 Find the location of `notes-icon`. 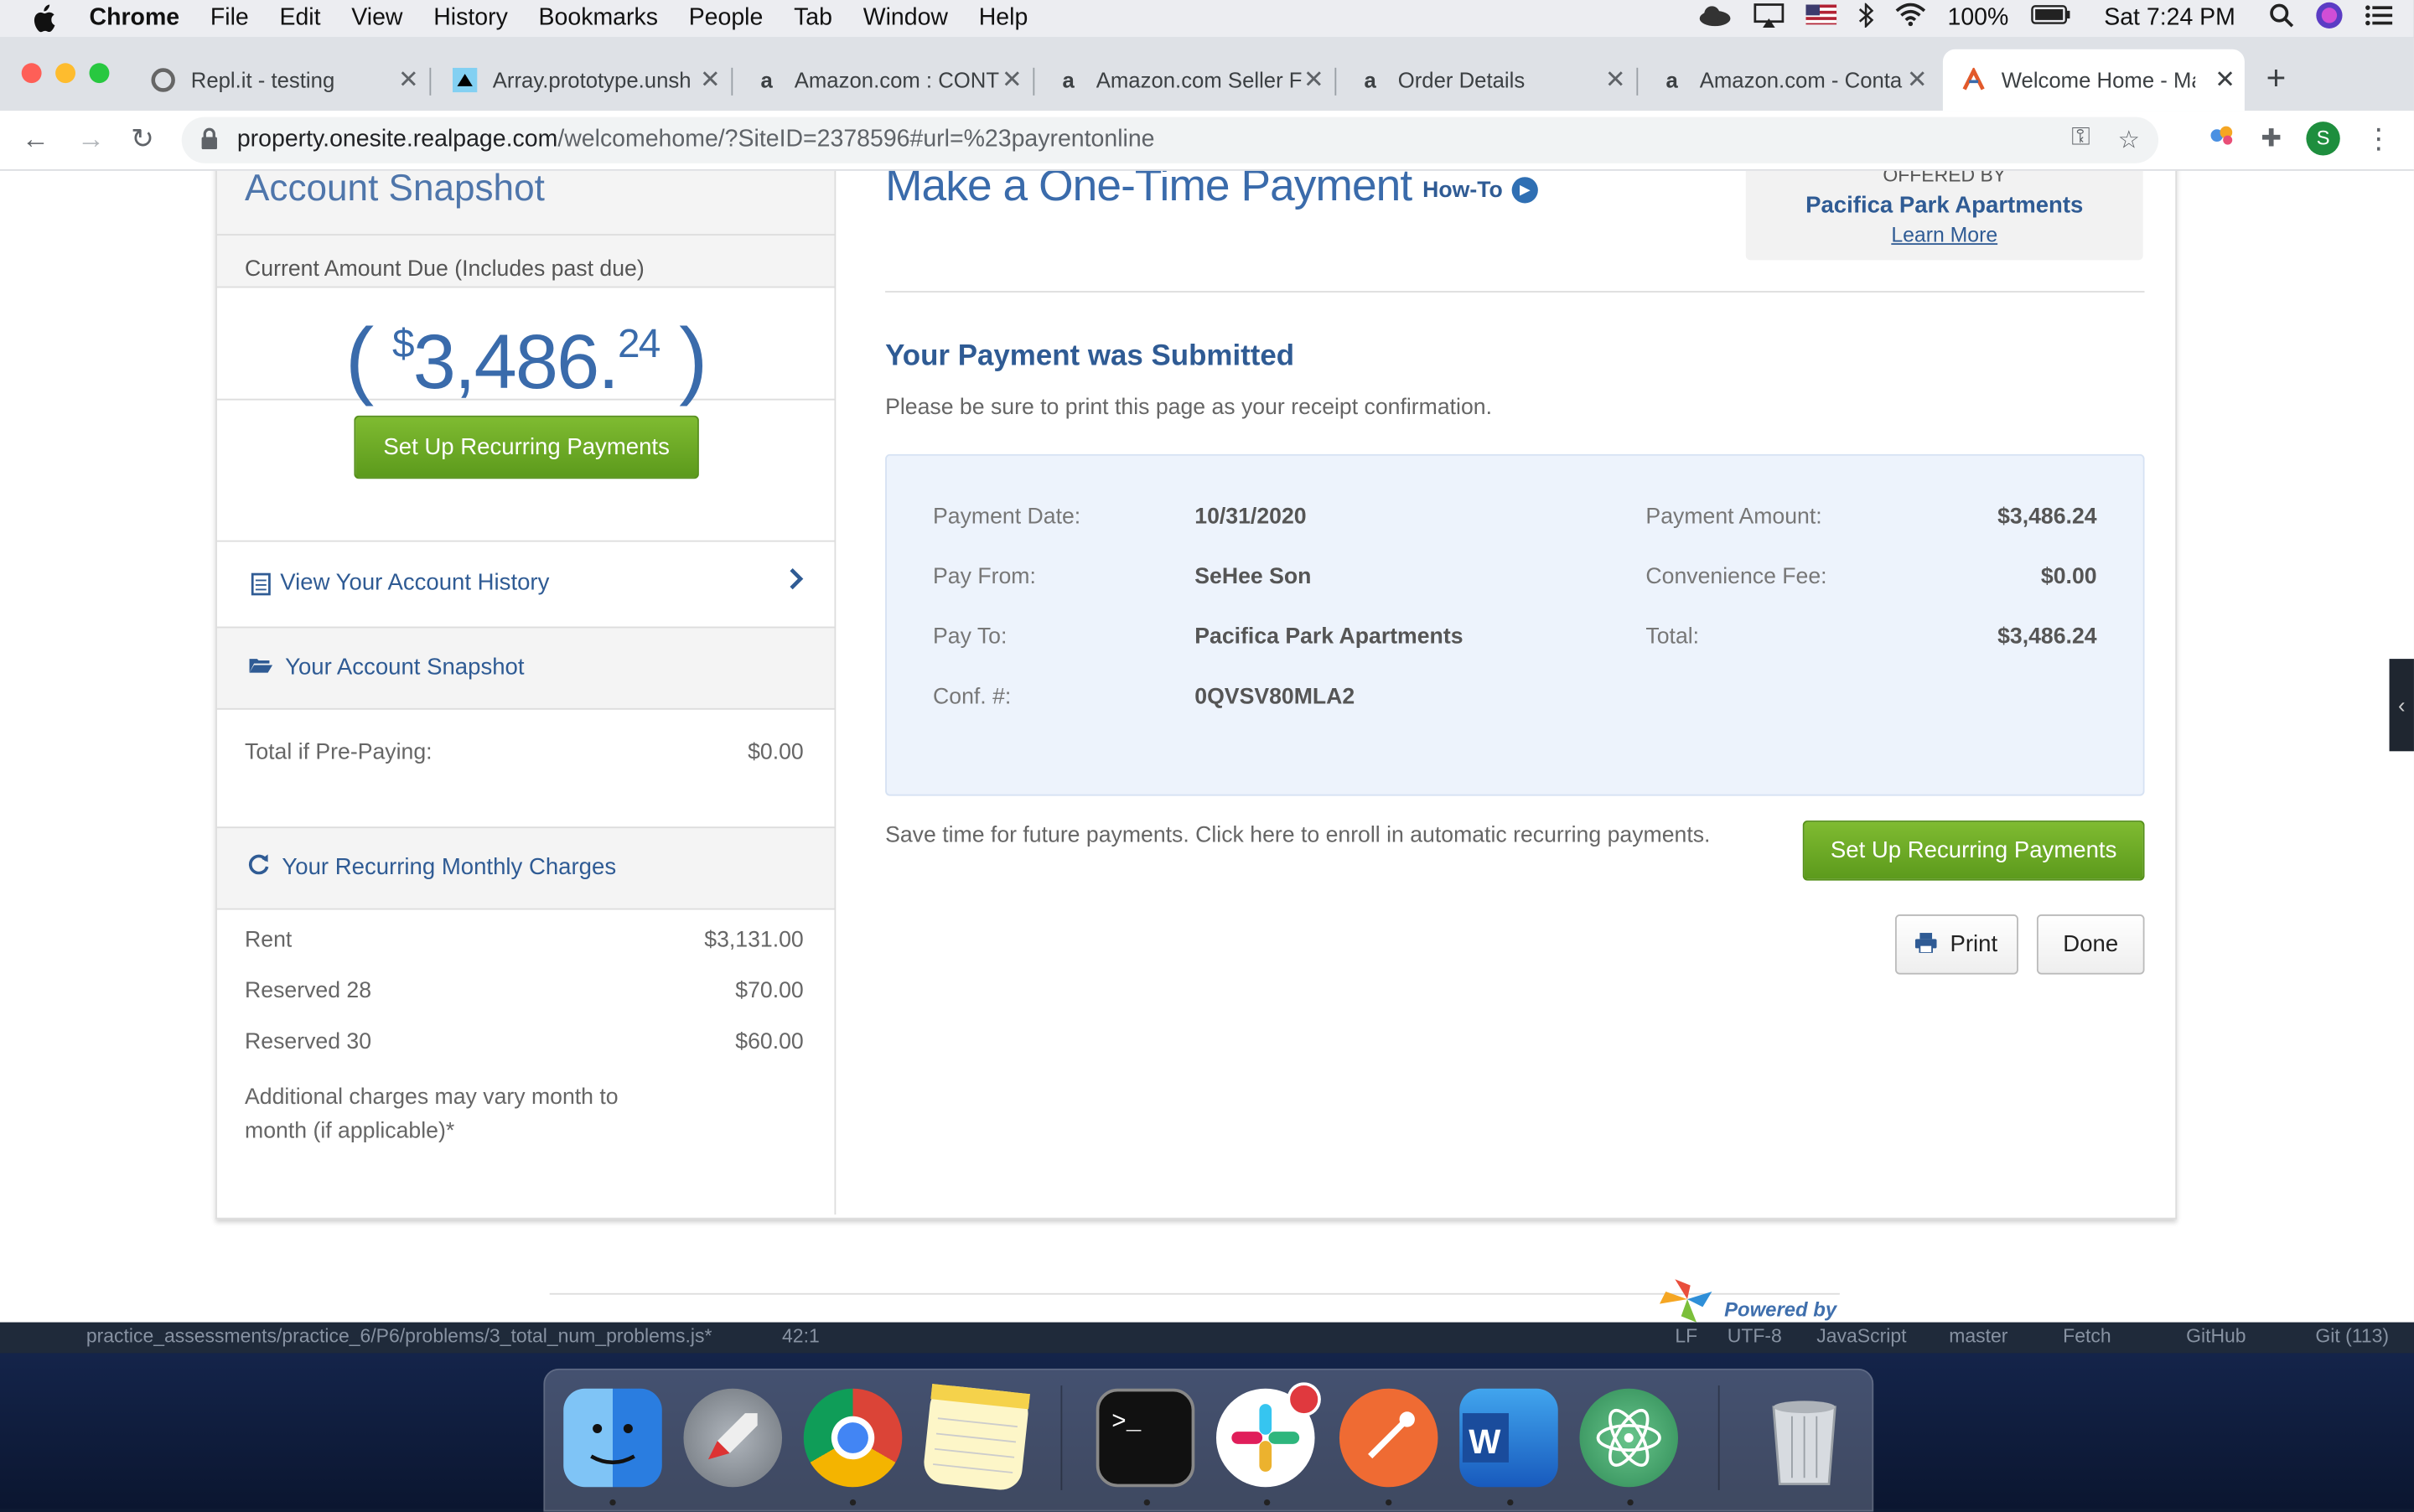

notes-icon is located at coordinates (976, 1438).